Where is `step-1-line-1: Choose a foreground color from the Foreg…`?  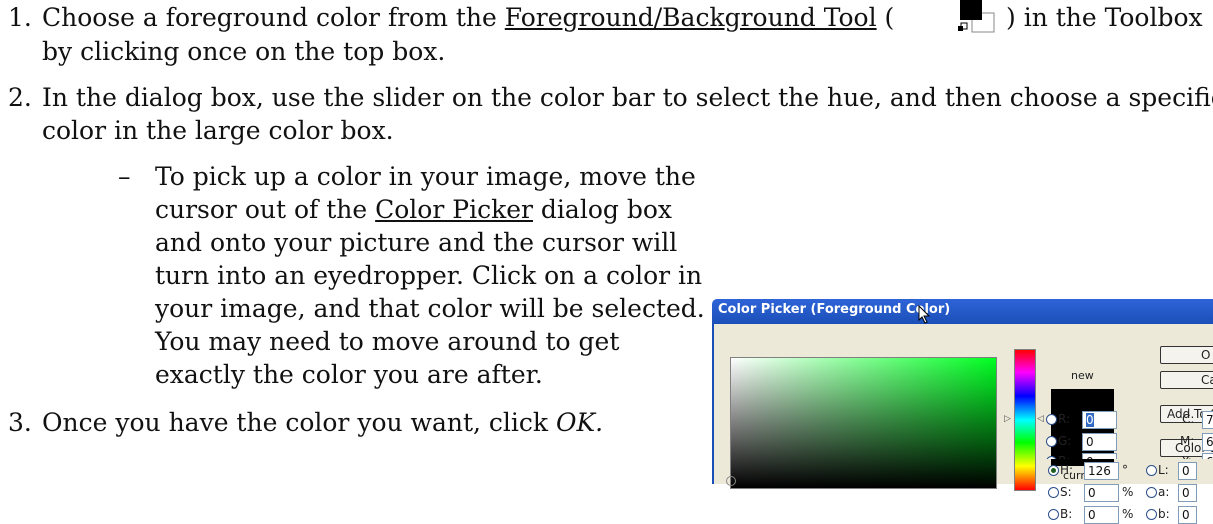 step-1-line-1: Choose a foreground color from the Foreg… is located at coordinates (468, 18).